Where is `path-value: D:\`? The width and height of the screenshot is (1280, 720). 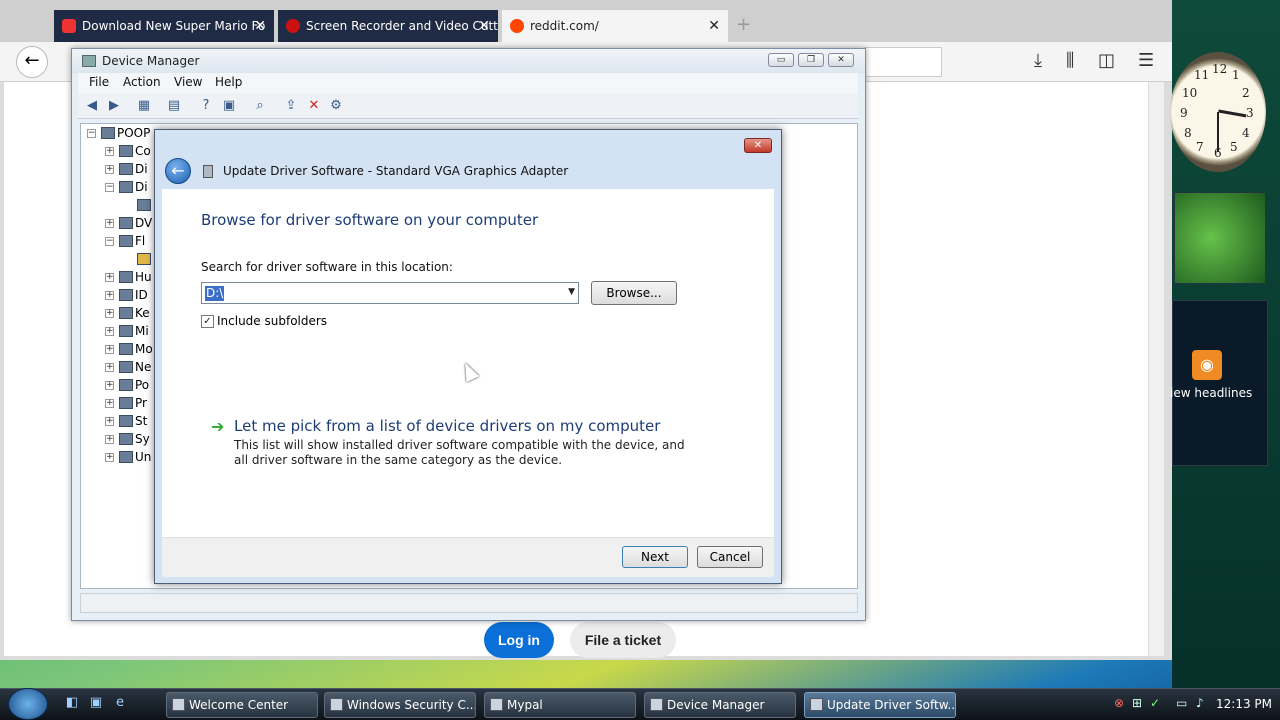
path-value: D:\ is located at coordinates (215, 293).